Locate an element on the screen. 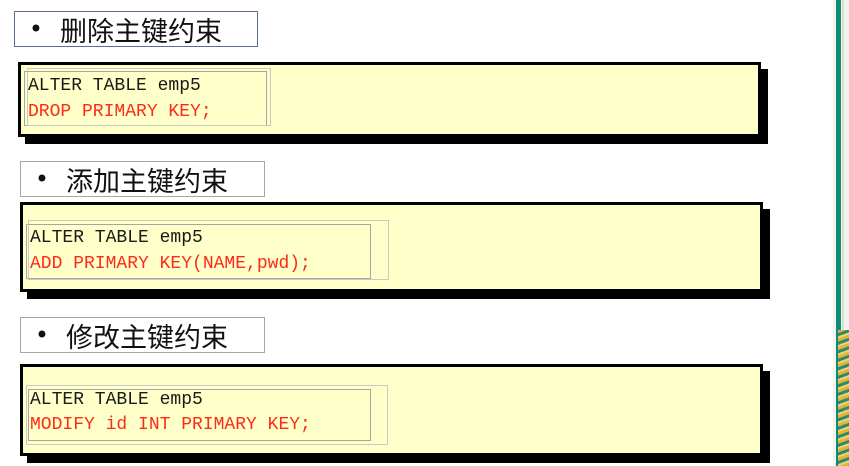  heading-label: 修改主键约束 is located at coordinates (147, 338).